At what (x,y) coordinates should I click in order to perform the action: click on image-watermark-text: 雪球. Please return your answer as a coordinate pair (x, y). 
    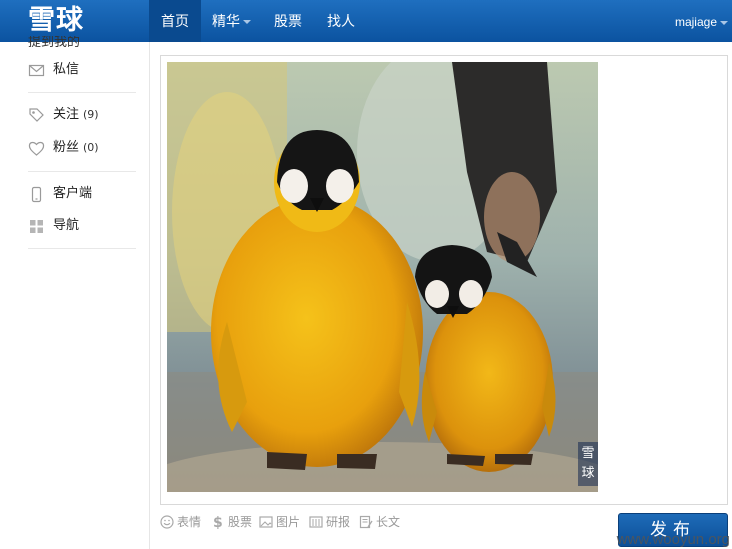
    Looking at the image, I should click on (588, 463).